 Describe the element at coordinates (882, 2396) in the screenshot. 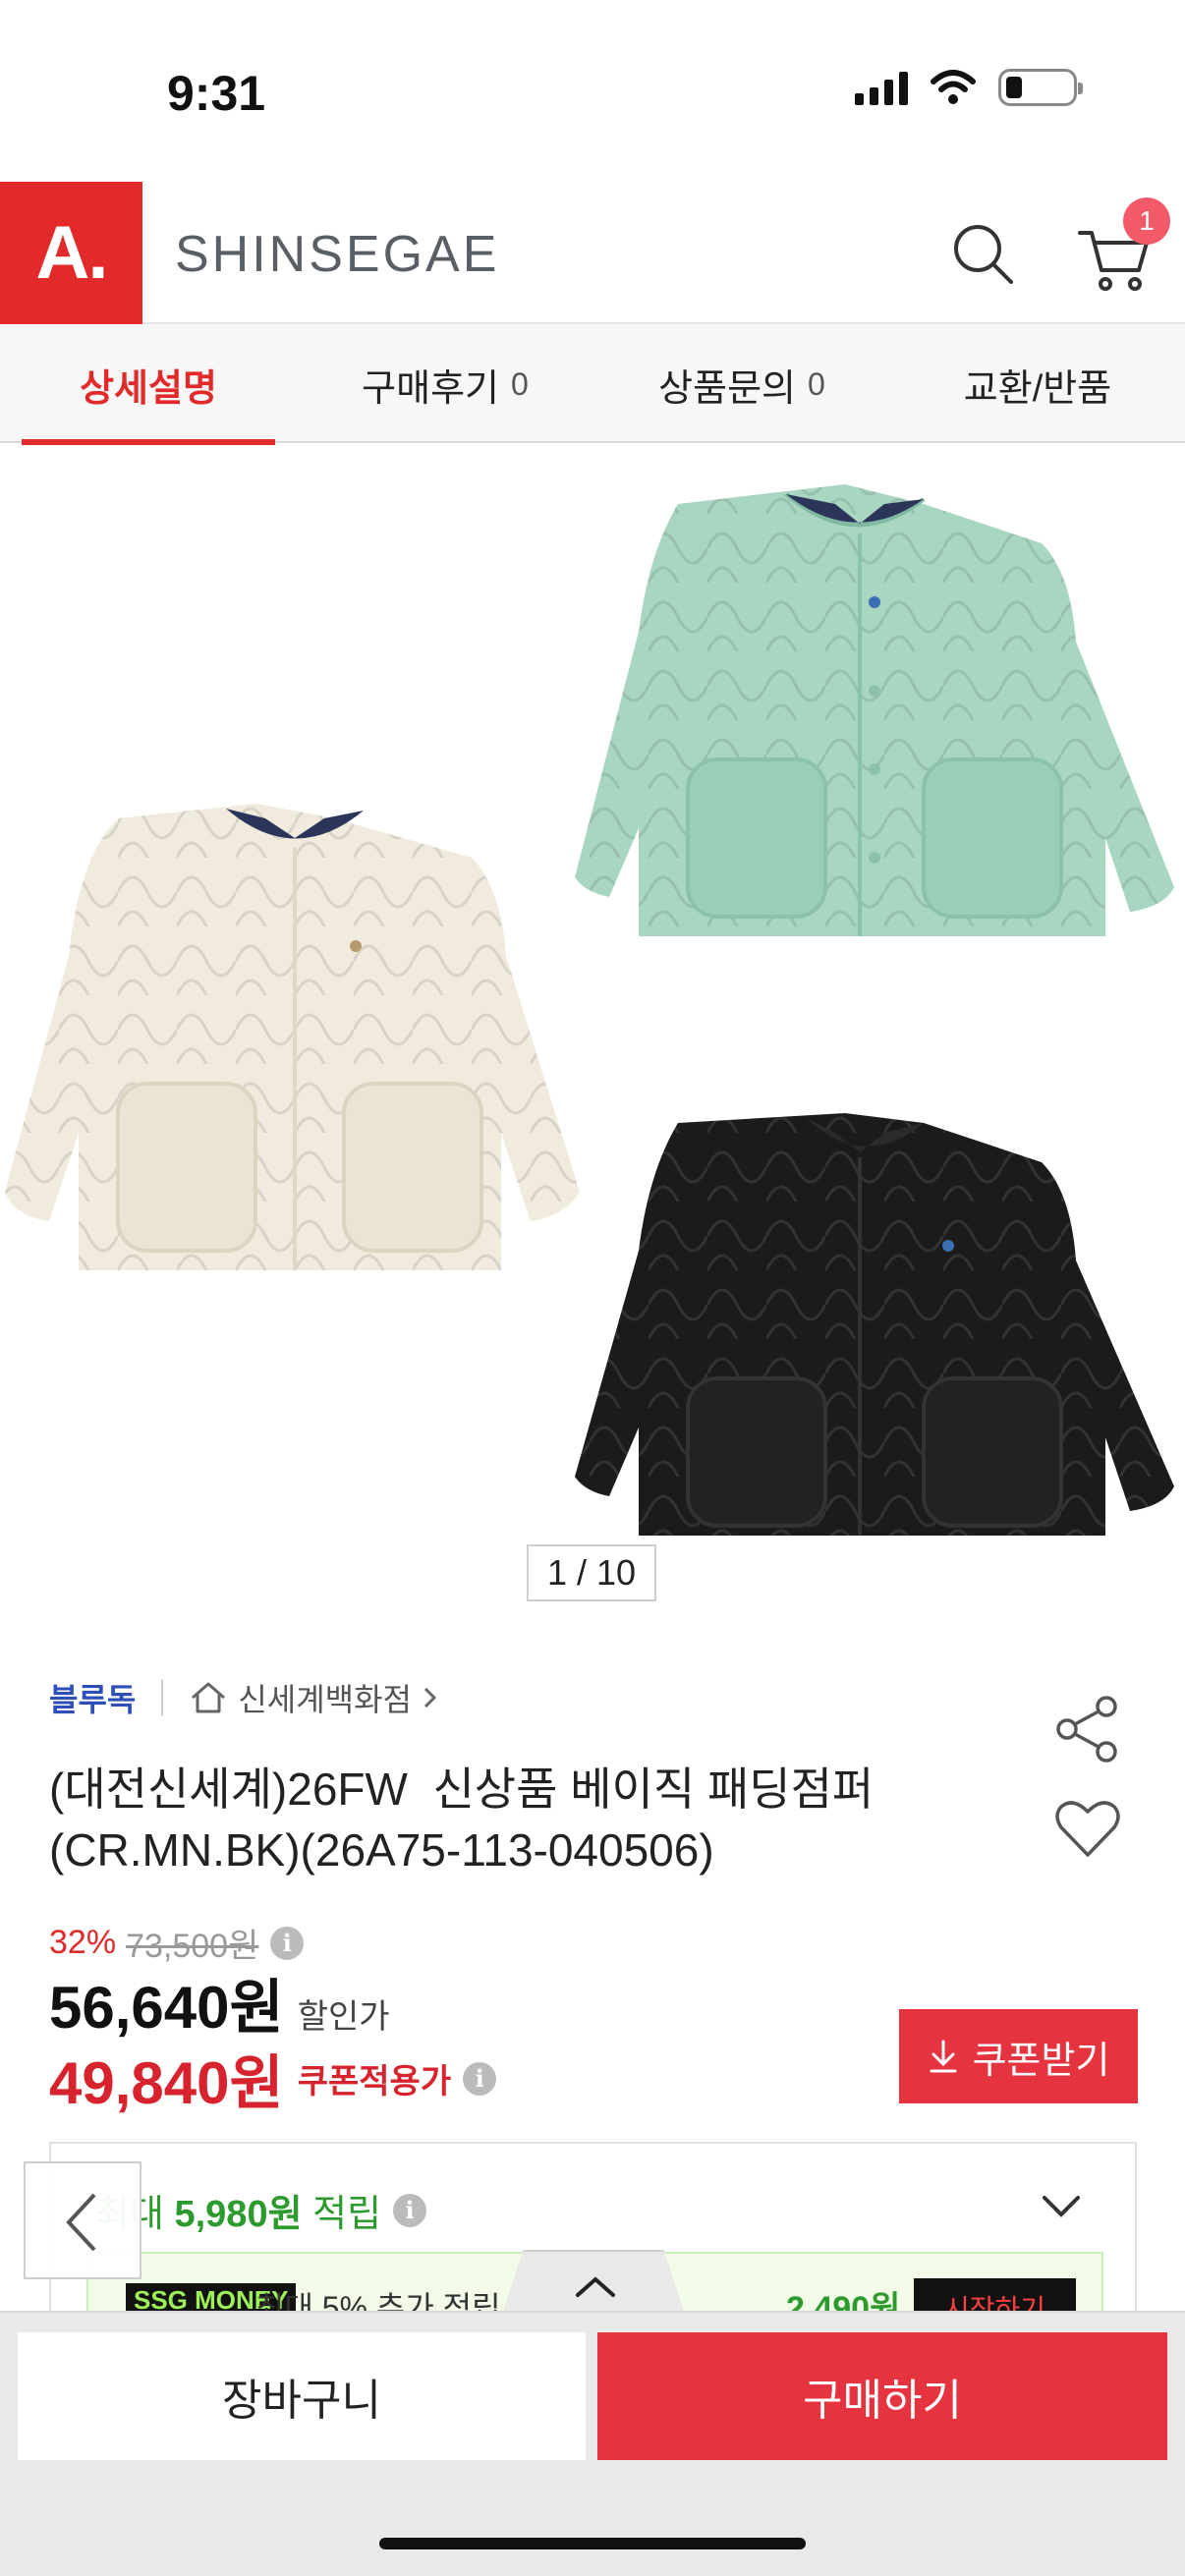

I see `buy-now-button: 구매하기` at that location.